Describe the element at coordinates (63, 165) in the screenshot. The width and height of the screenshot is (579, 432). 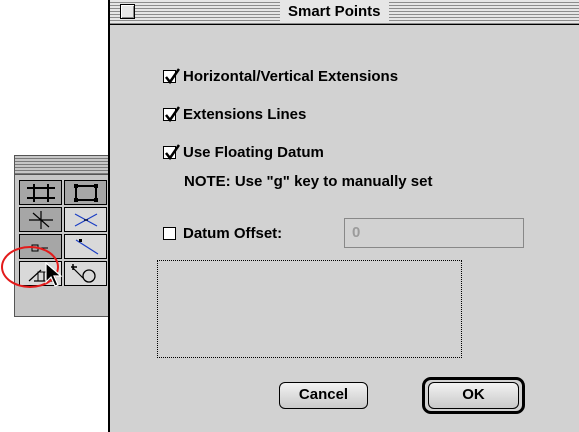
I see `palette-drag-bar` at that location.